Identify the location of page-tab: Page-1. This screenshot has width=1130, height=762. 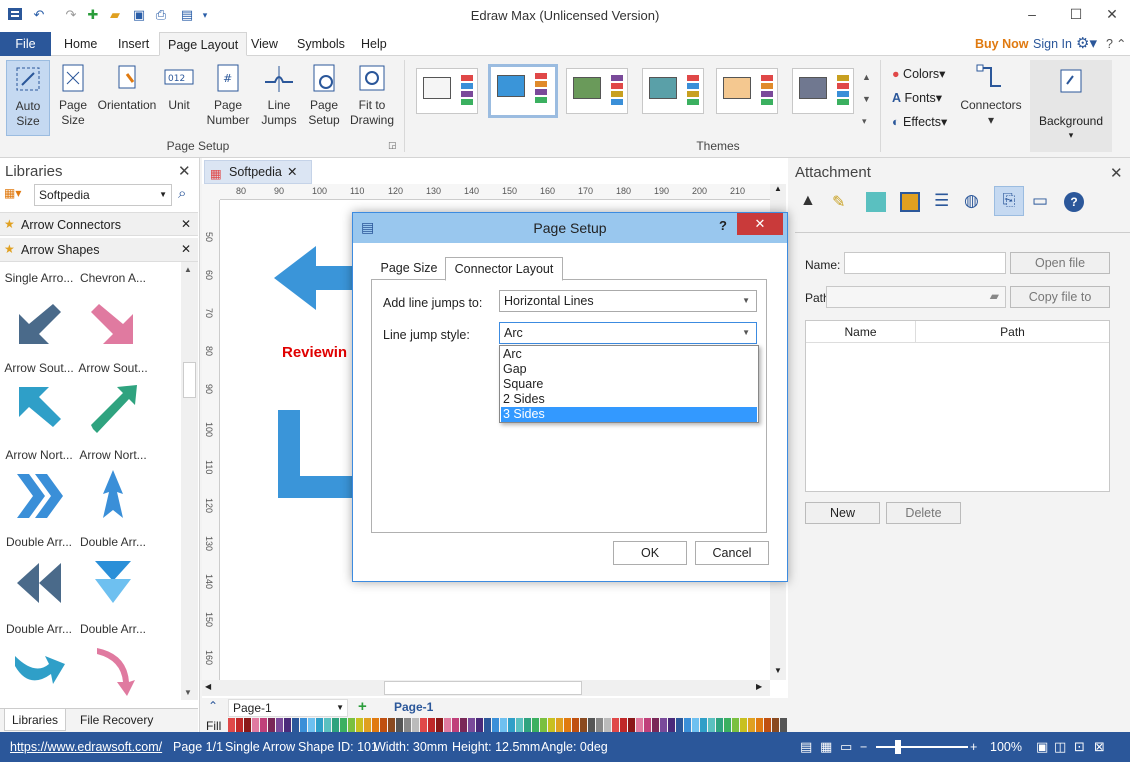
(413, 707).